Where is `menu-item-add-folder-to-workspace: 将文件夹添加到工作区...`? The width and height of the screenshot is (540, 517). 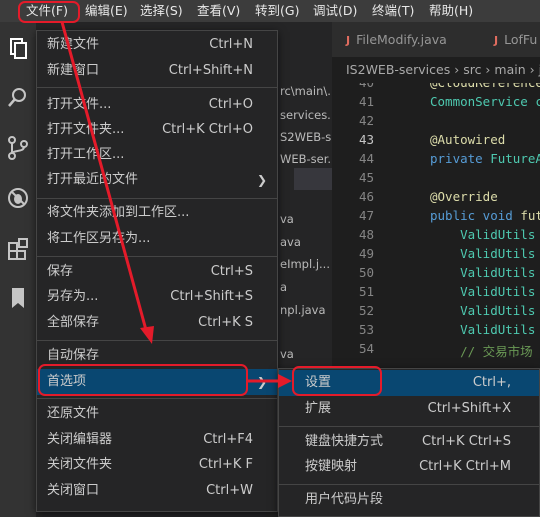
menu-item-add-folder-to-workspace: 将文件夹添加到工作区... is located at coordinates (157, 213).